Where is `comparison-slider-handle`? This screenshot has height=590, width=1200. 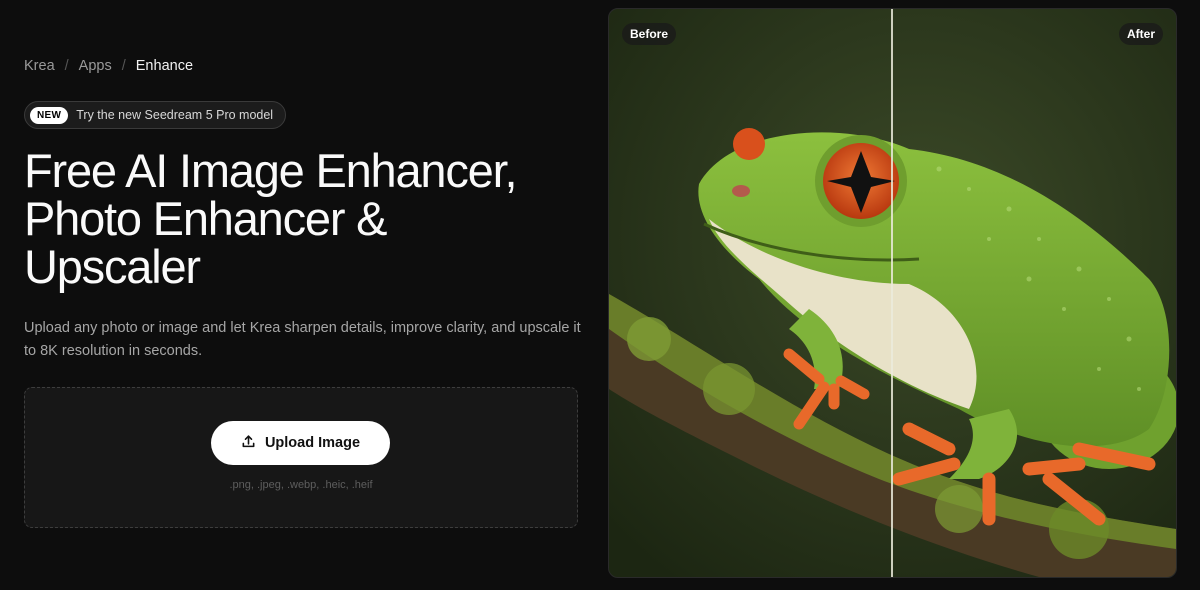 comparison-slider-handle is located at coordinates (892, 293).